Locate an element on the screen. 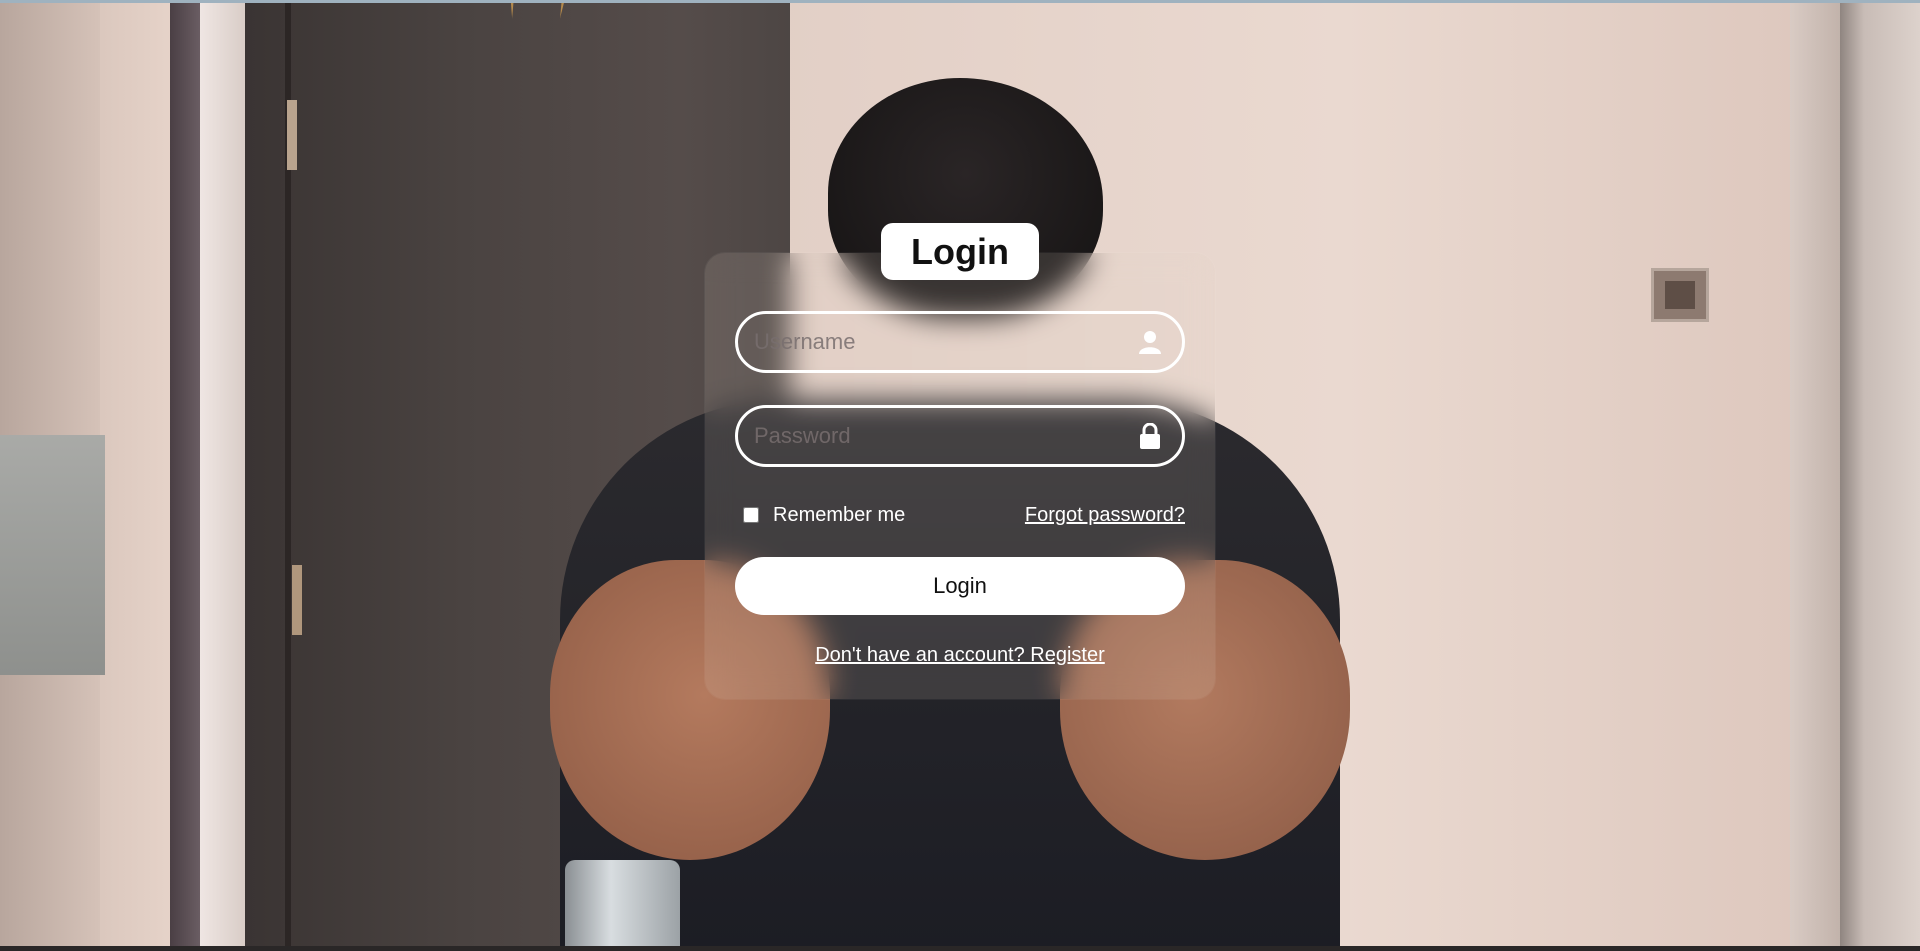 This screenshot has width=1920, height=951. user-icon is located at coordinates (1150, 342).